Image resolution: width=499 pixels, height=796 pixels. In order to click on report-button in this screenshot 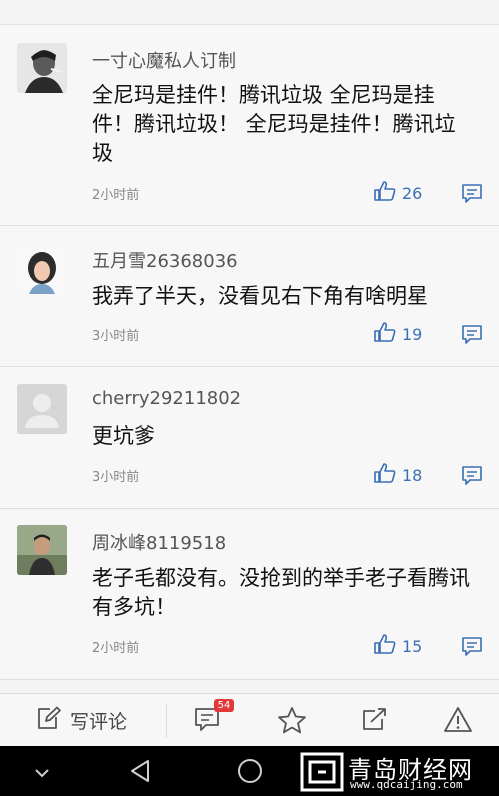, I will do `click(458, 722)`.